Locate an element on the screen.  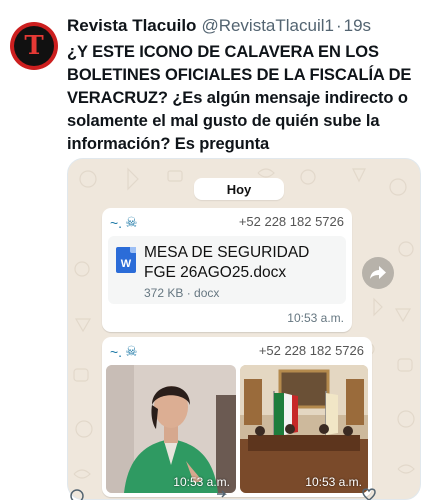
photo-conference-room: 10:53 a.m. is located at coordinates (304, 429).